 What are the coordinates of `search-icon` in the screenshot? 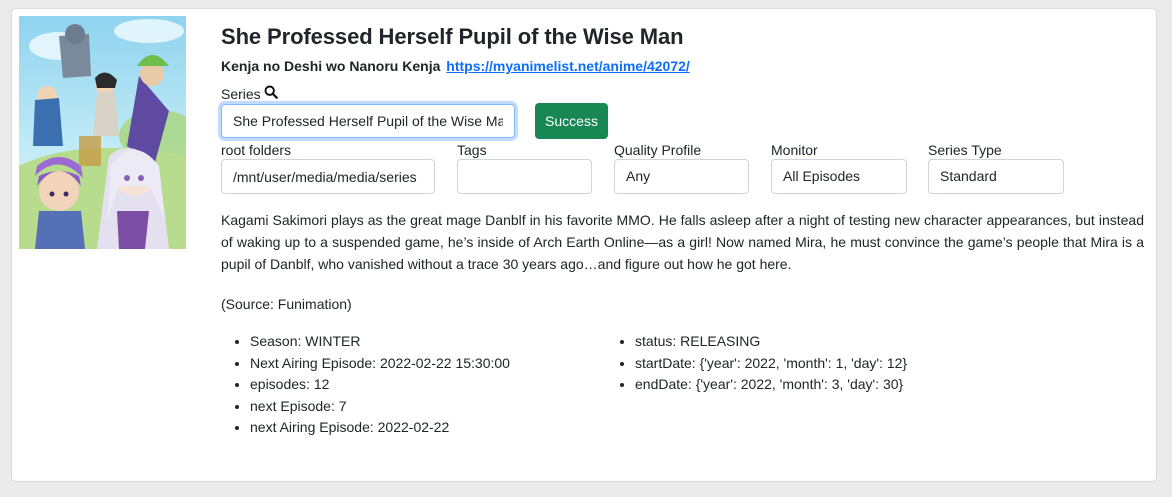 It's located at (271, 93).